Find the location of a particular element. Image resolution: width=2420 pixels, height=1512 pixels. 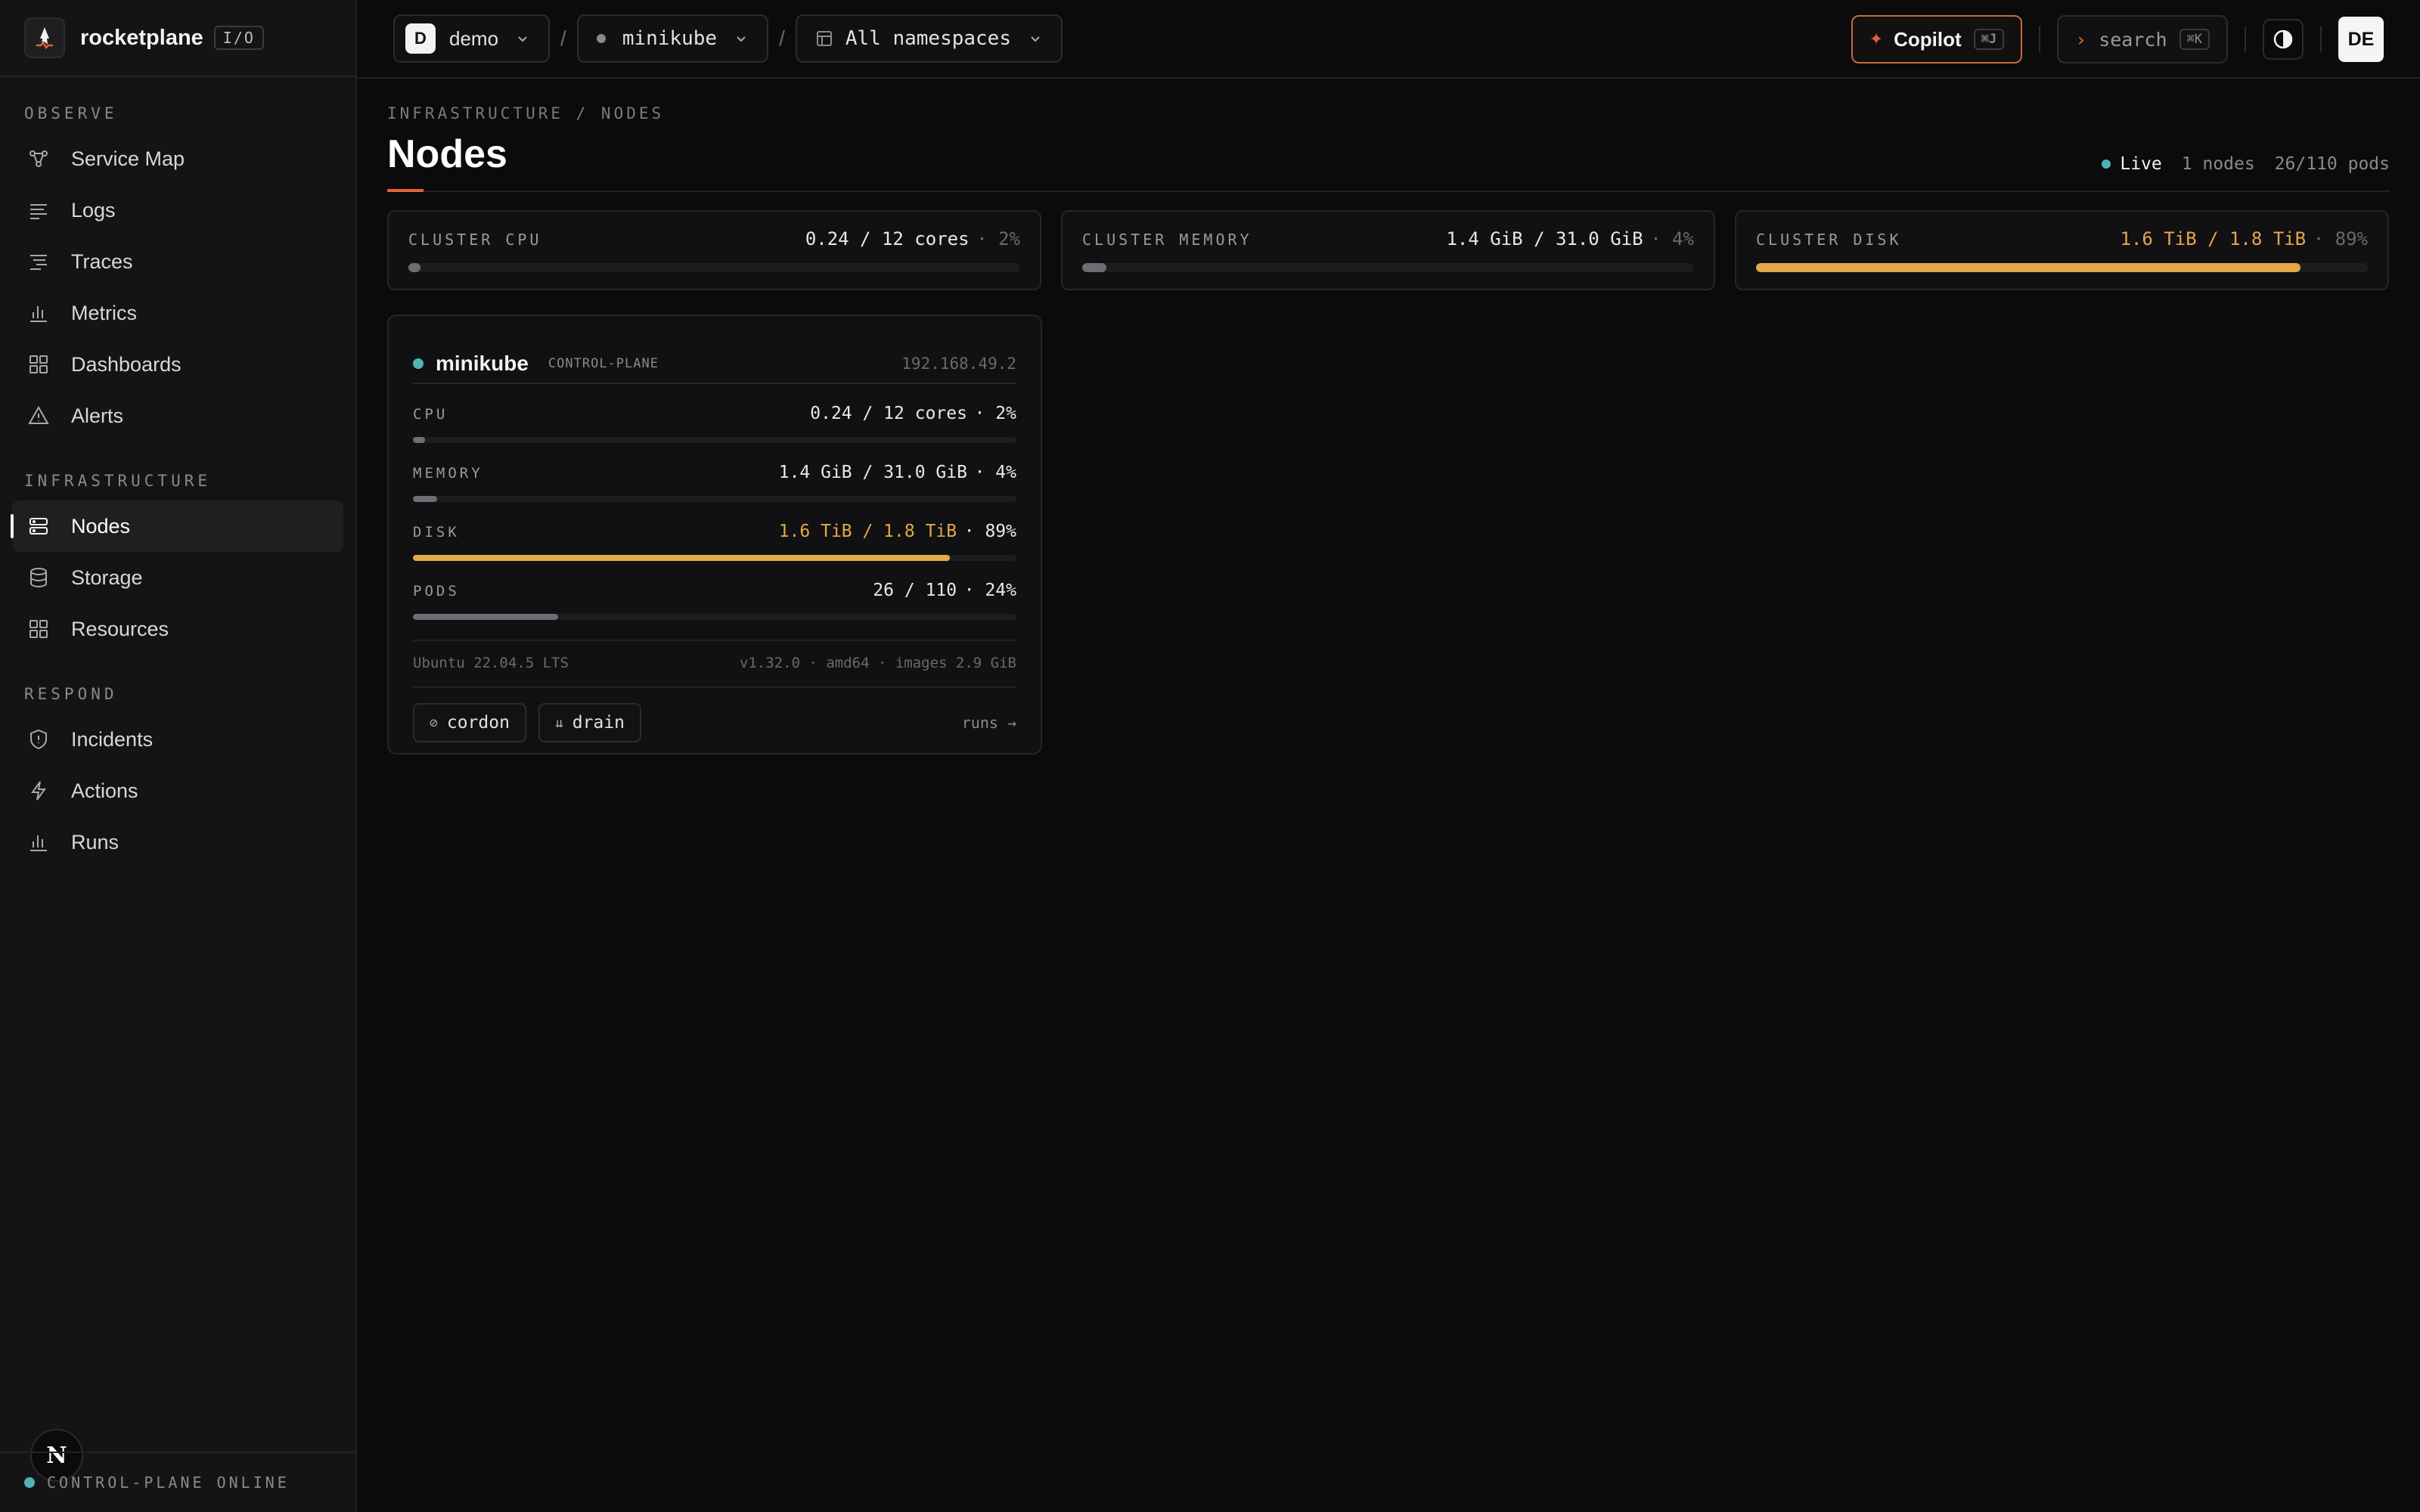

runs-link: runs → is located at coordinates (989, 723).